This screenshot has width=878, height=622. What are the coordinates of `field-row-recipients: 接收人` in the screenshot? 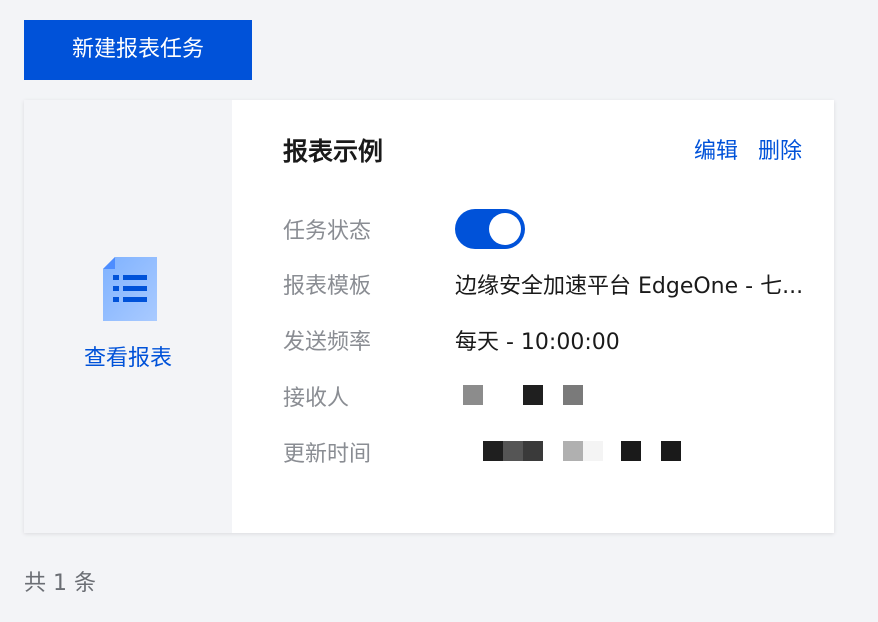 It's located at (553, 396).